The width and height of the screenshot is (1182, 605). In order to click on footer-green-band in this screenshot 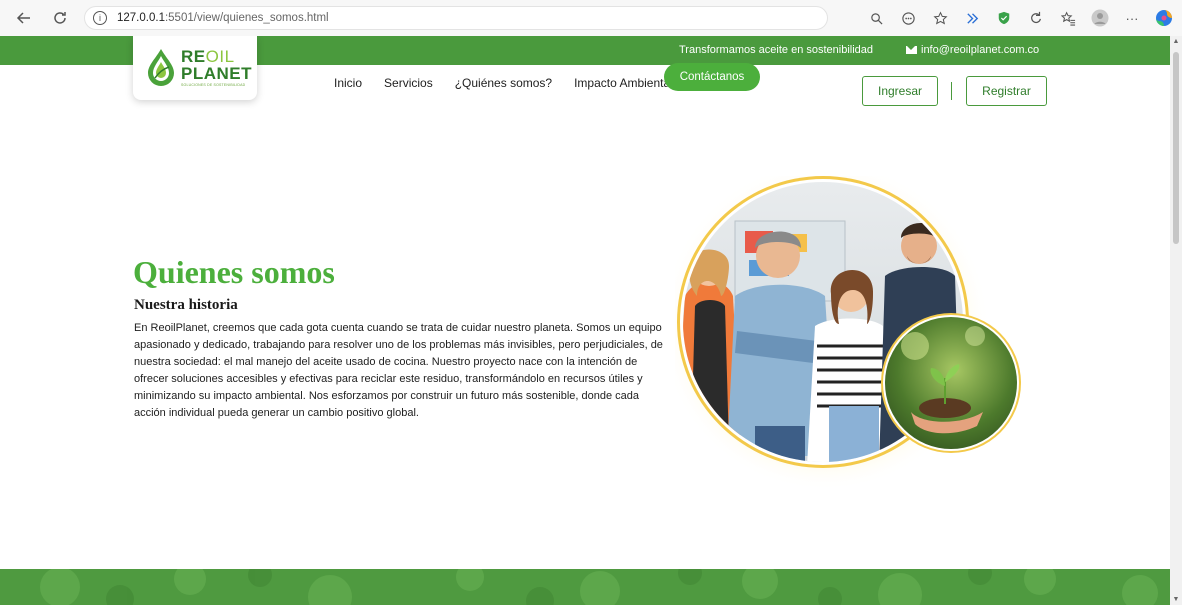, I will do `click(585, 587)`.